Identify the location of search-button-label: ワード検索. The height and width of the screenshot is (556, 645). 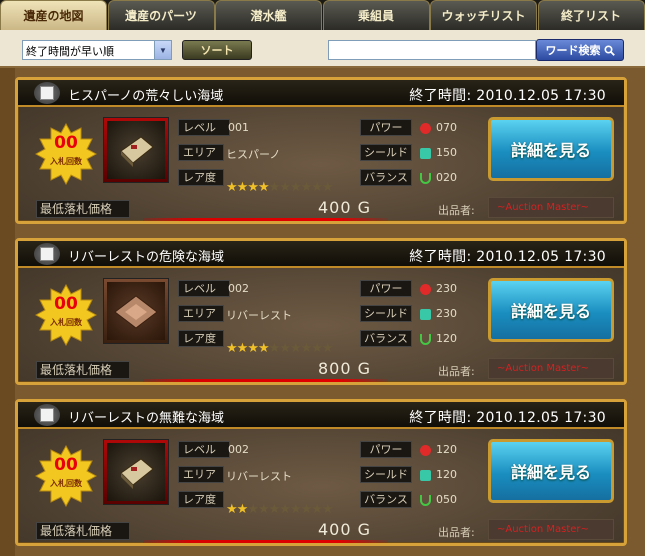
(573, 50).